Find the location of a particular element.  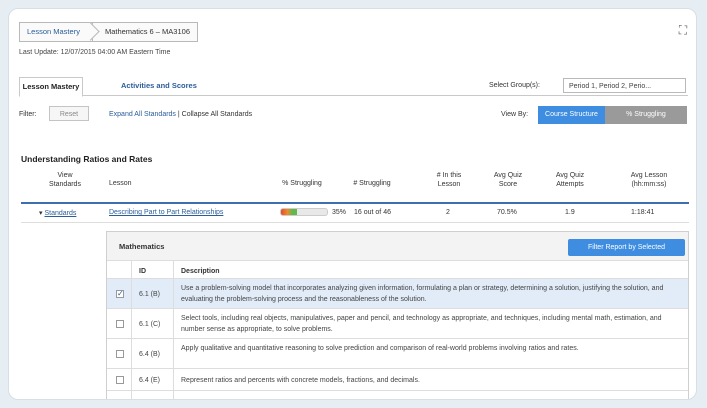

tab-activities-and-scores: Activities and Scores is located at coordinates (159, 86).